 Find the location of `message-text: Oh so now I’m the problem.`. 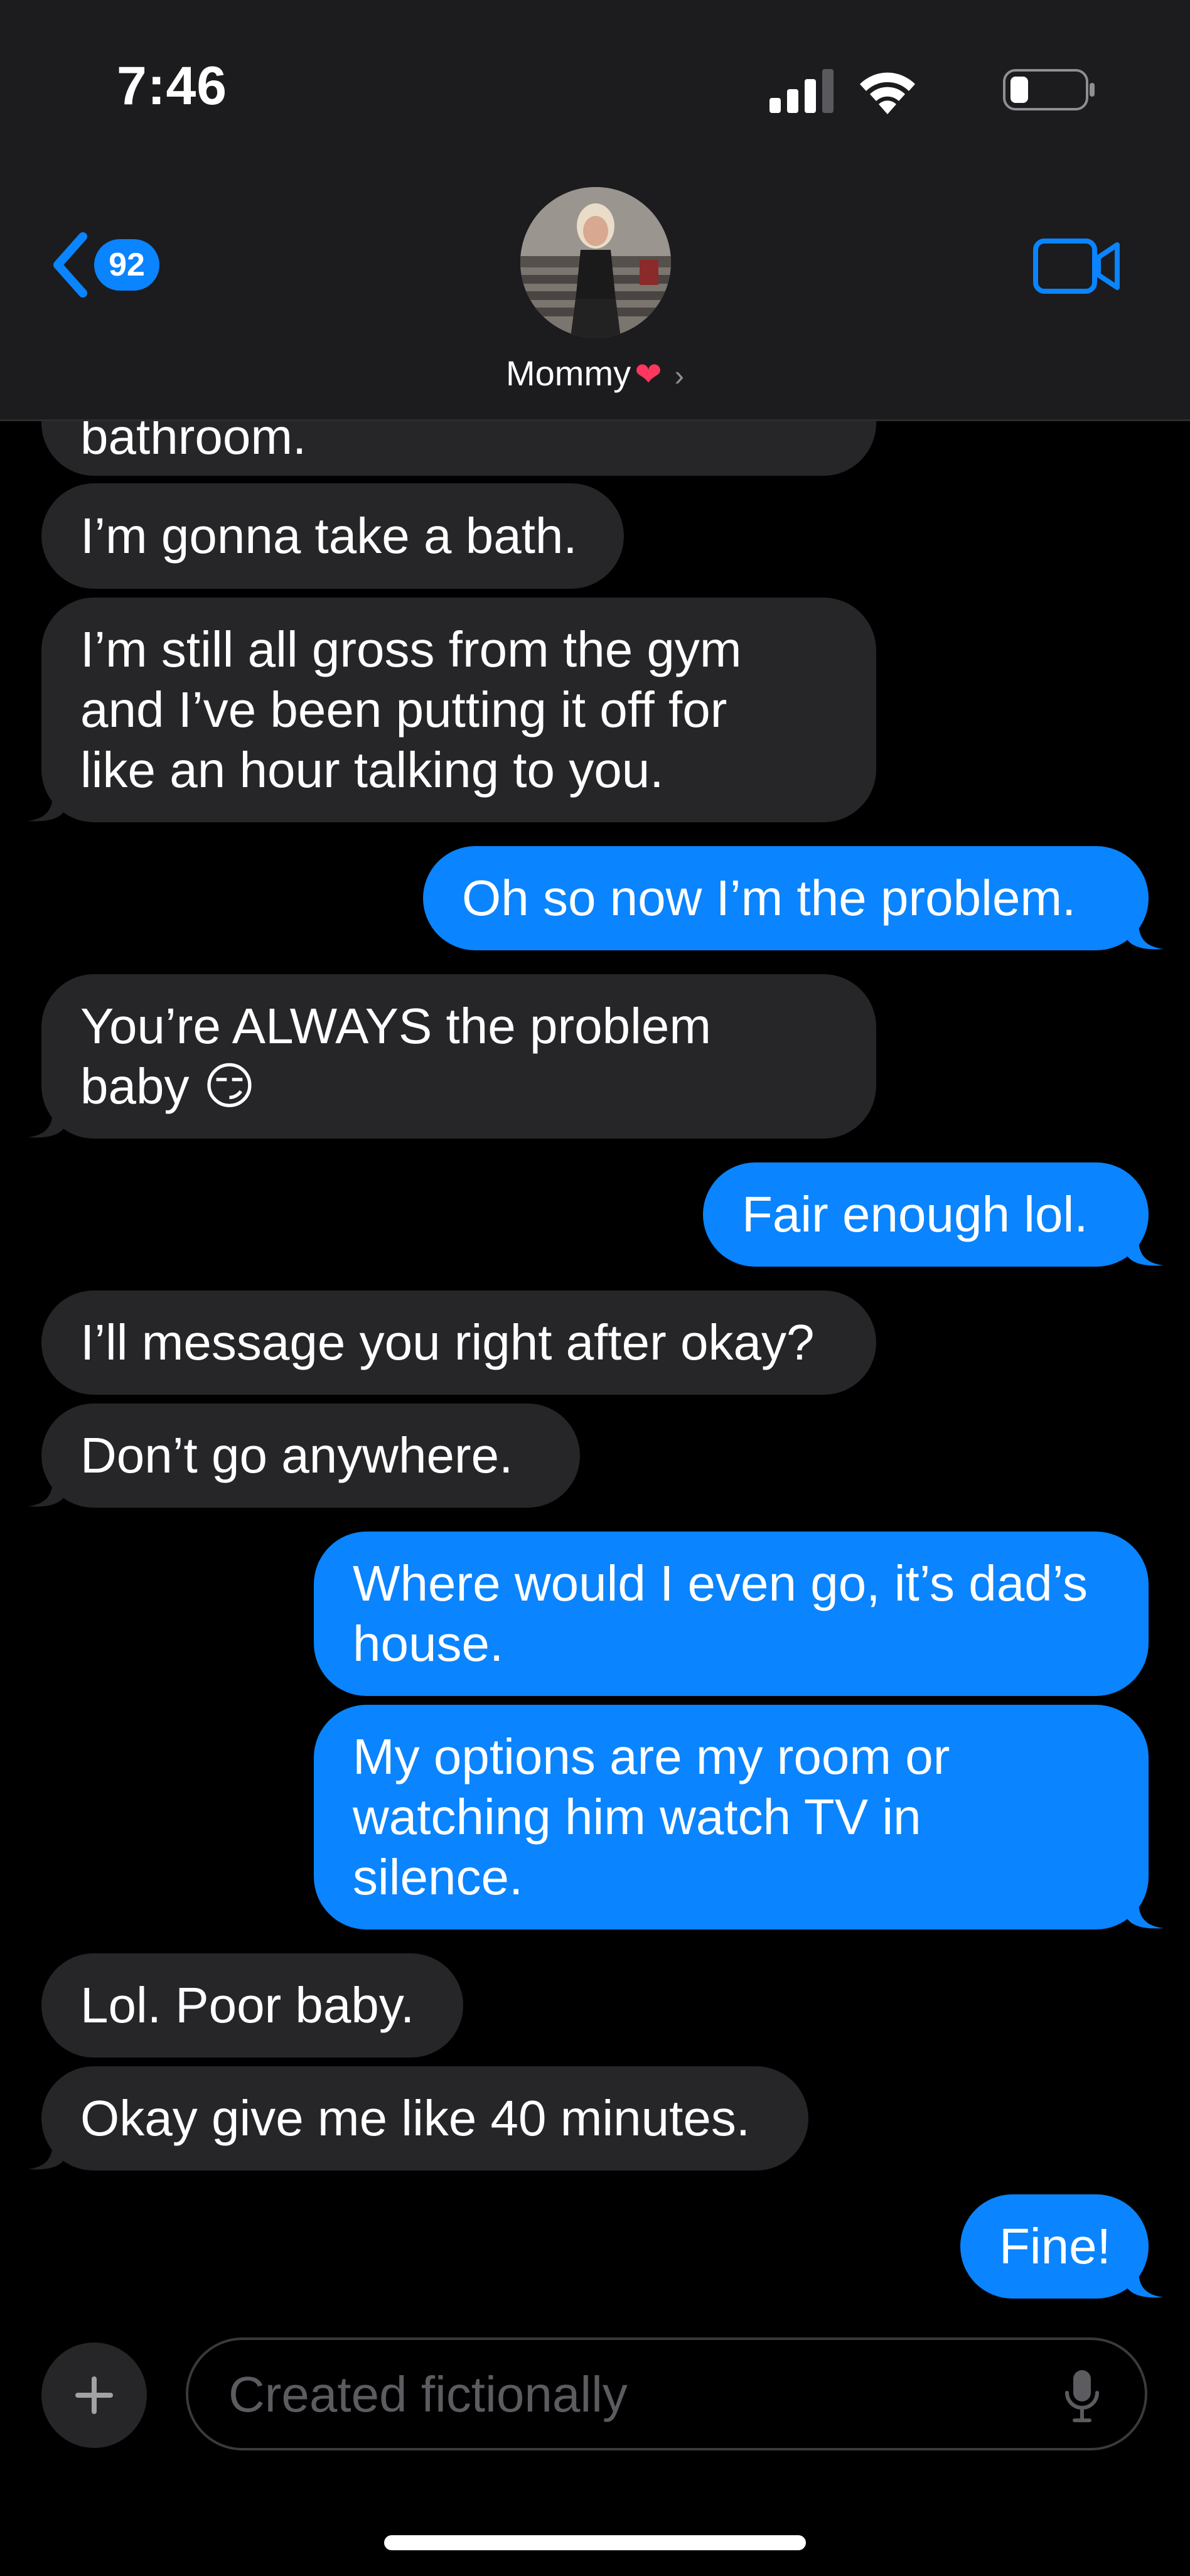

message-text: Oh so now I’m the problem. is located at coordinates (769, 898).